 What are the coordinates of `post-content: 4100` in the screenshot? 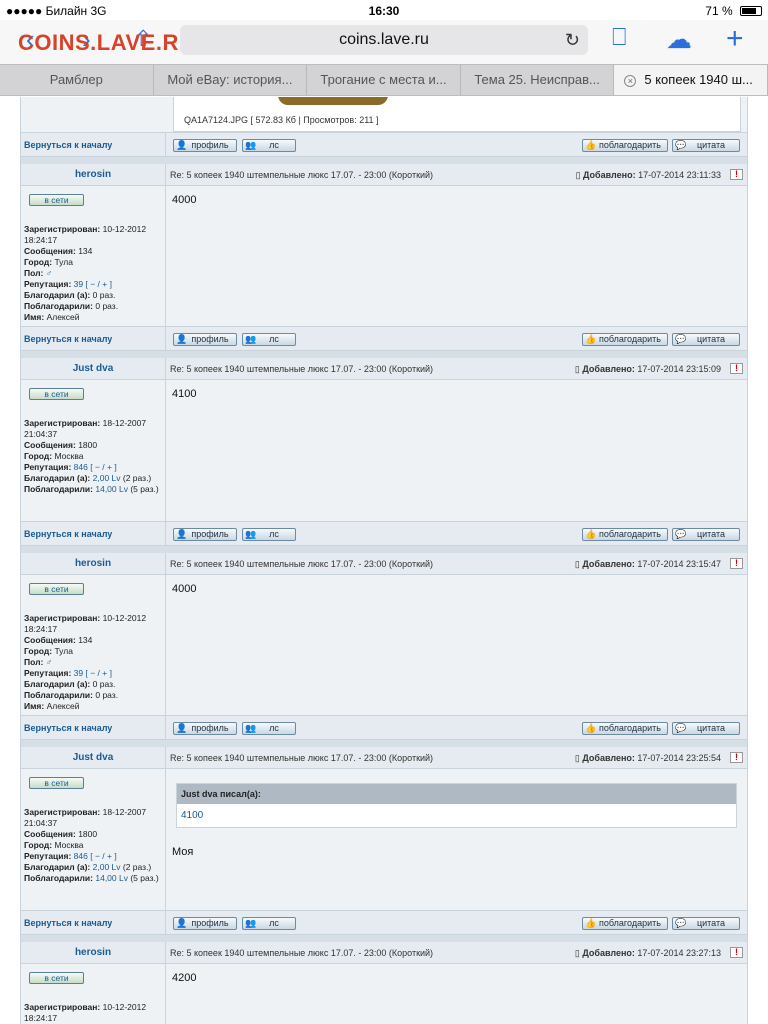 It's located at (456, 450).